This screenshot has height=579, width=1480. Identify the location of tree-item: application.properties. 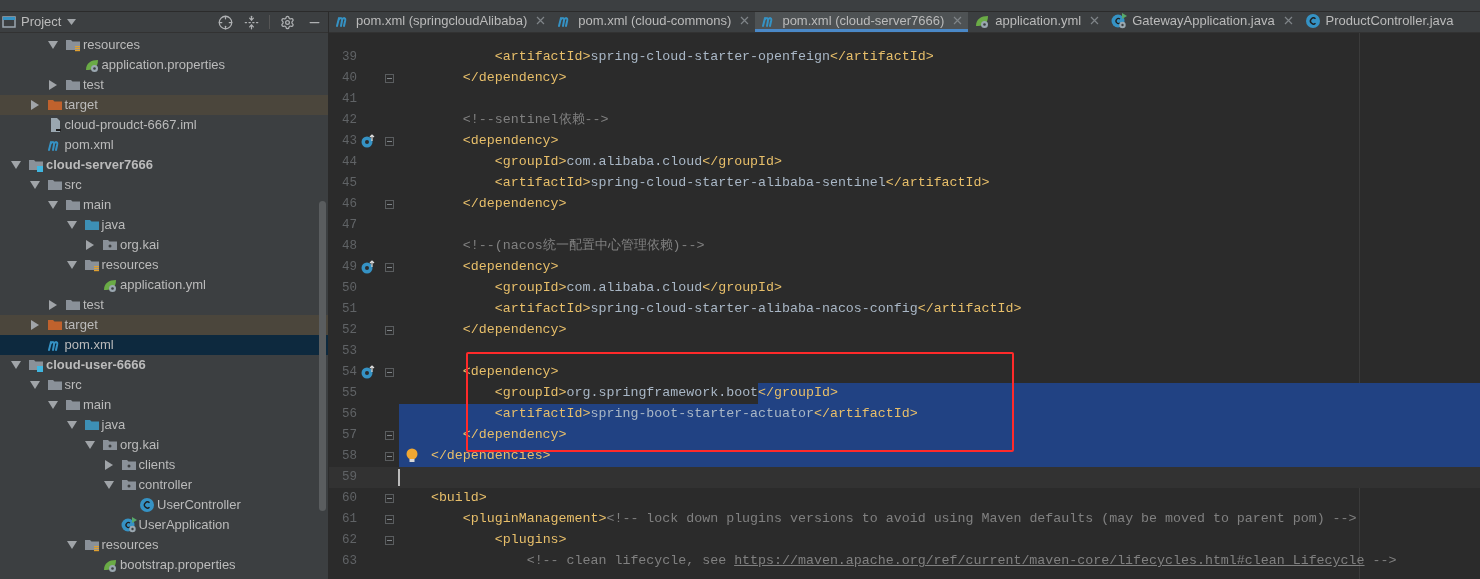
(164, 65).